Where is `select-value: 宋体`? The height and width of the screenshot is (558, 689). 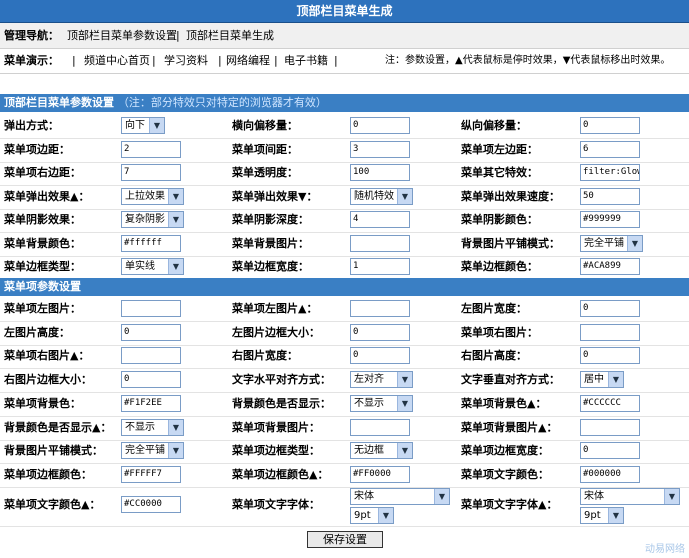
select-value: 宋体 is located at coordinates (594, 496).